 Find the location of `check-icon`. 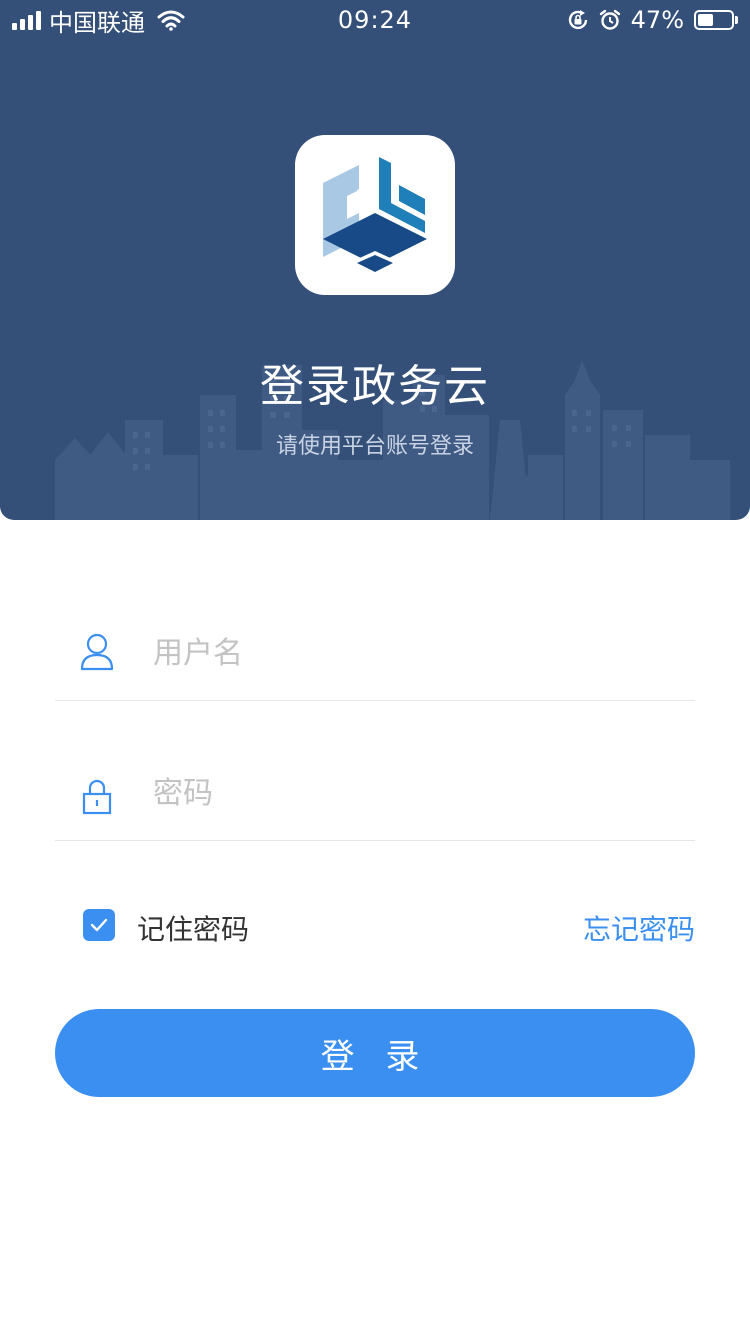

check-icon is located at coordinates (99, 925).